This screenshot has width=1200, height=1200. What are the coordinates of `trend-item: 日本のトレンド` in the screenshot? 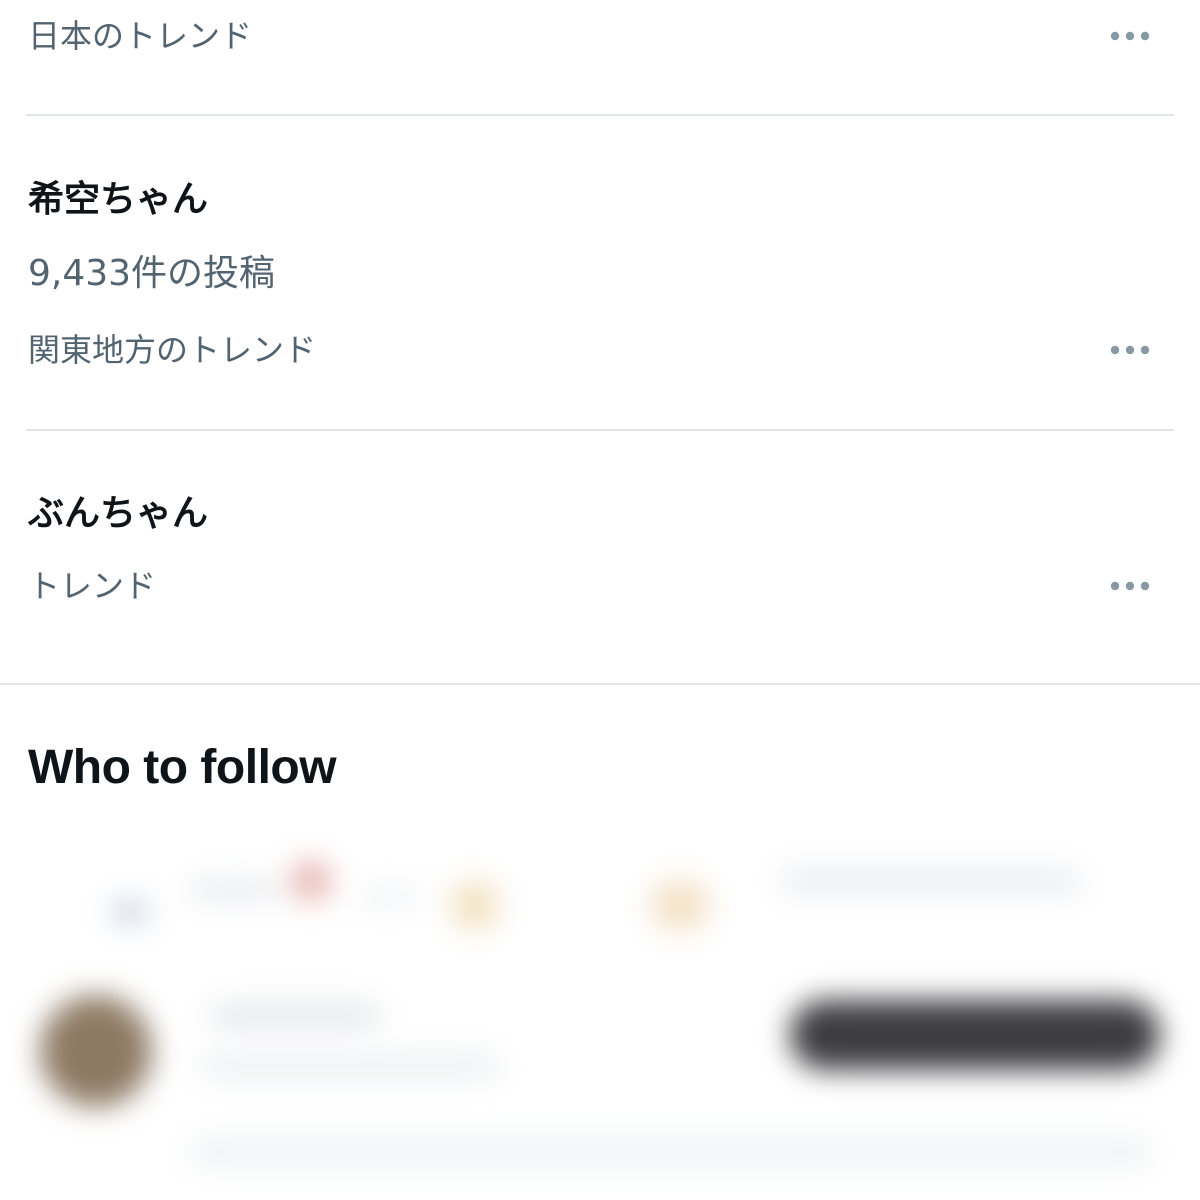 It's located at (600, 58).